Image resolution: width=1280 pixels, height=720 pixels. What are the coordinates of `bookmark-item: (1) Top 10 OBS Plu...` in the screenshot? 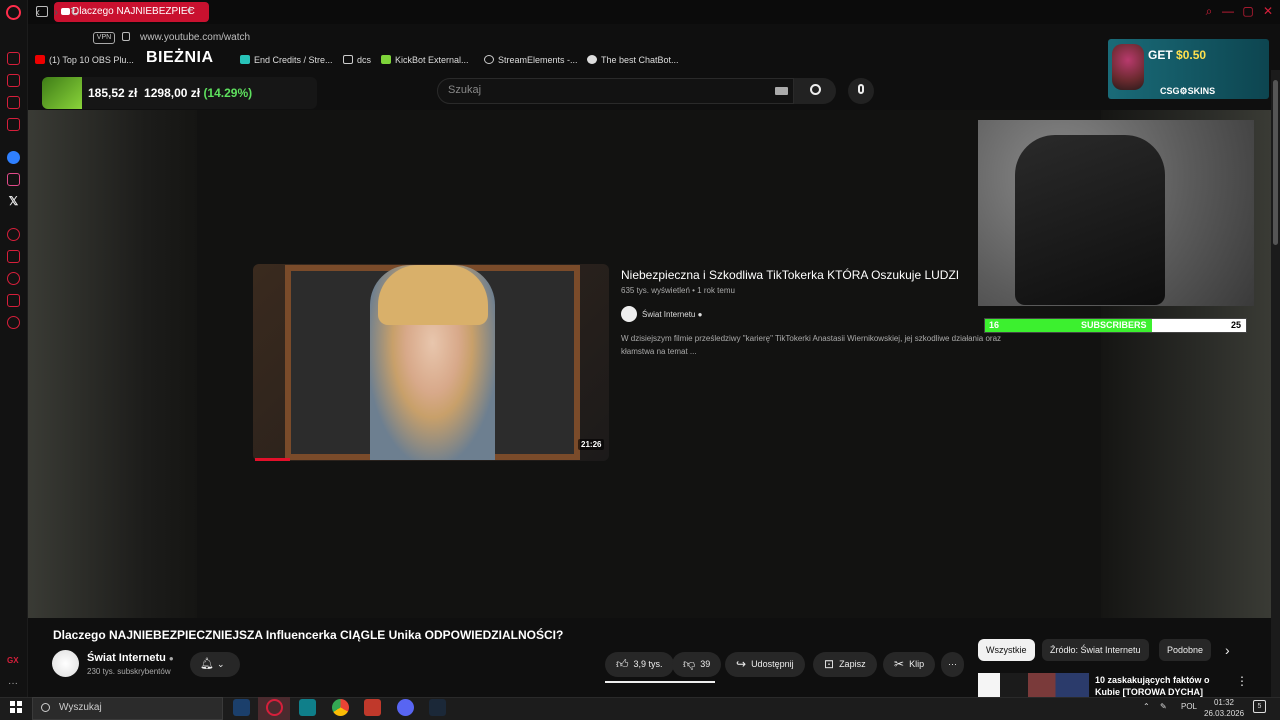 It's located at (84, 60).